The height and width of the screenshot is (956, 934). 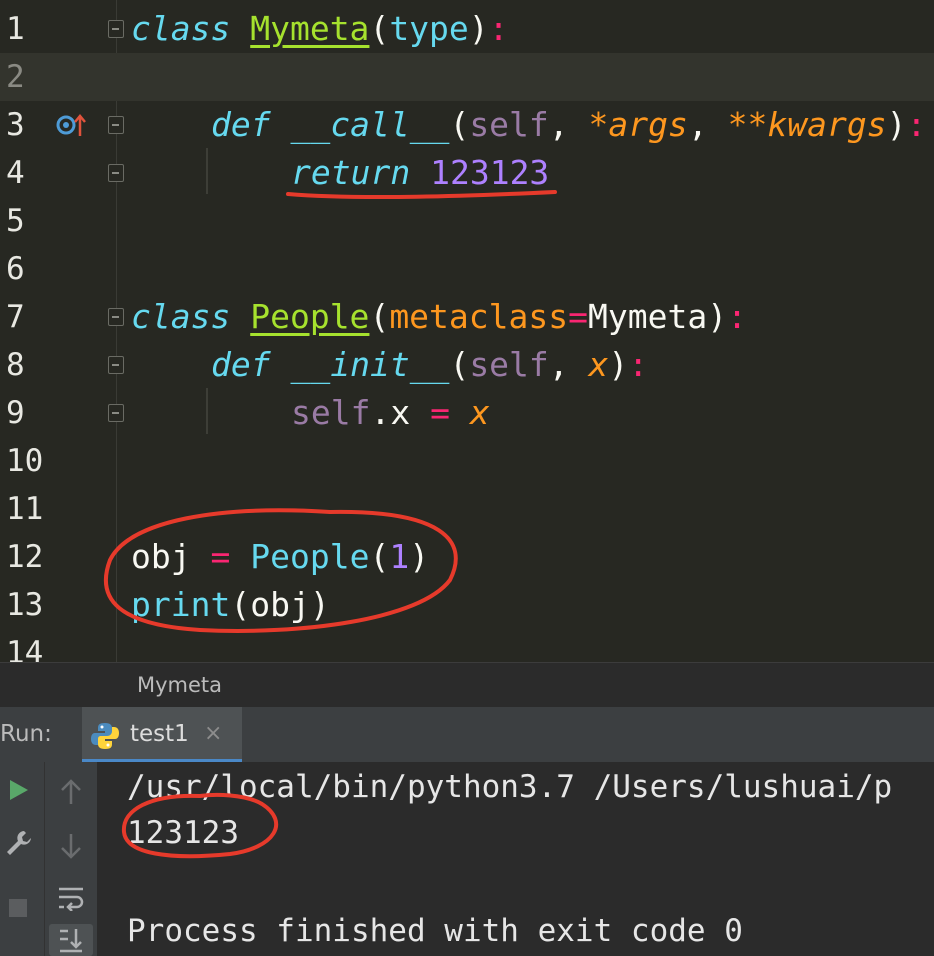 I want to click on code-text: class Mymeta(type):, so click(x=320, y=29).